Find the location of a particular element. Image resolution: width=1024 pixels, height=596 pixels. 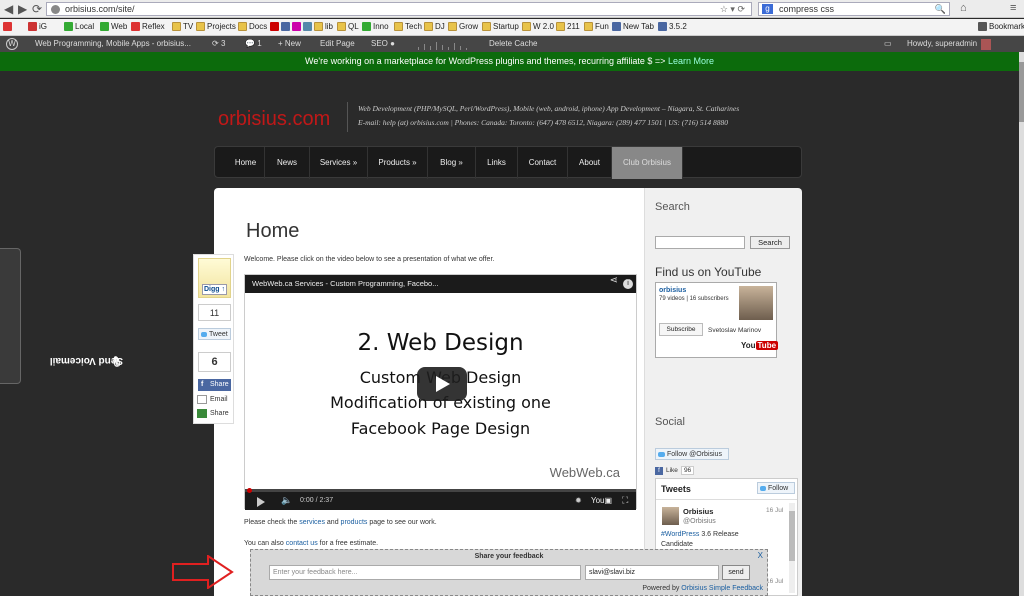

bookmark-grow: Grow is located at coordinates (463, 26).